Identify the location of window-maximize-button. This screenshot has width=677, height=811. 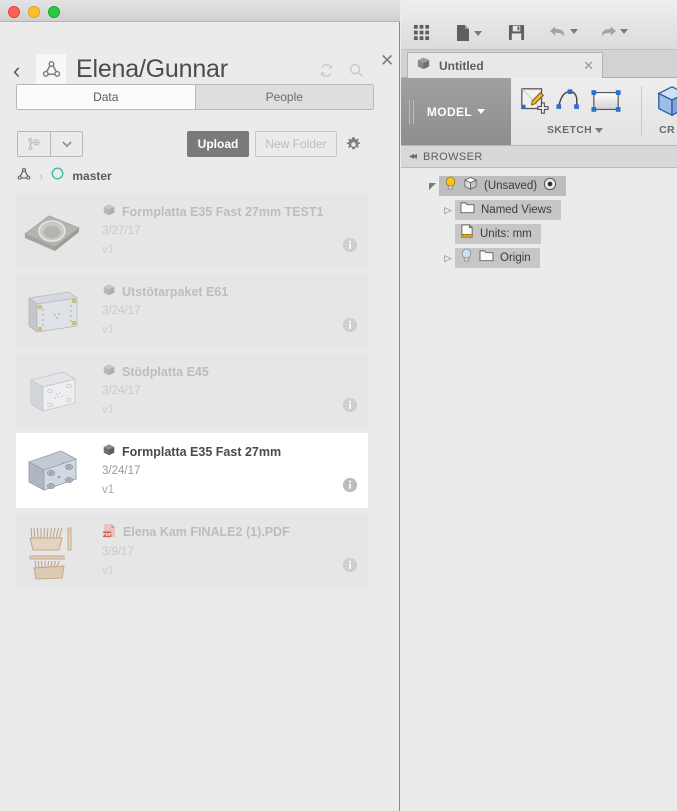
(54, 12).